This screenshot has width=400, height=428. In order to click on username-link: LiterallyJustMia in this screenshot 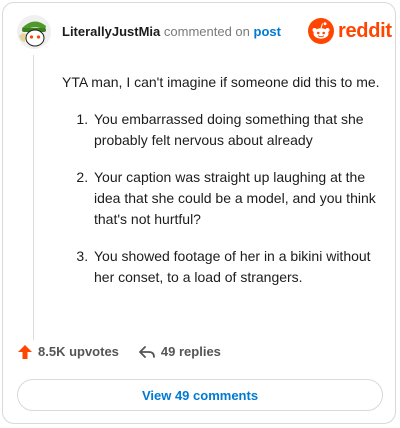, I will do `click(111, 31)`.